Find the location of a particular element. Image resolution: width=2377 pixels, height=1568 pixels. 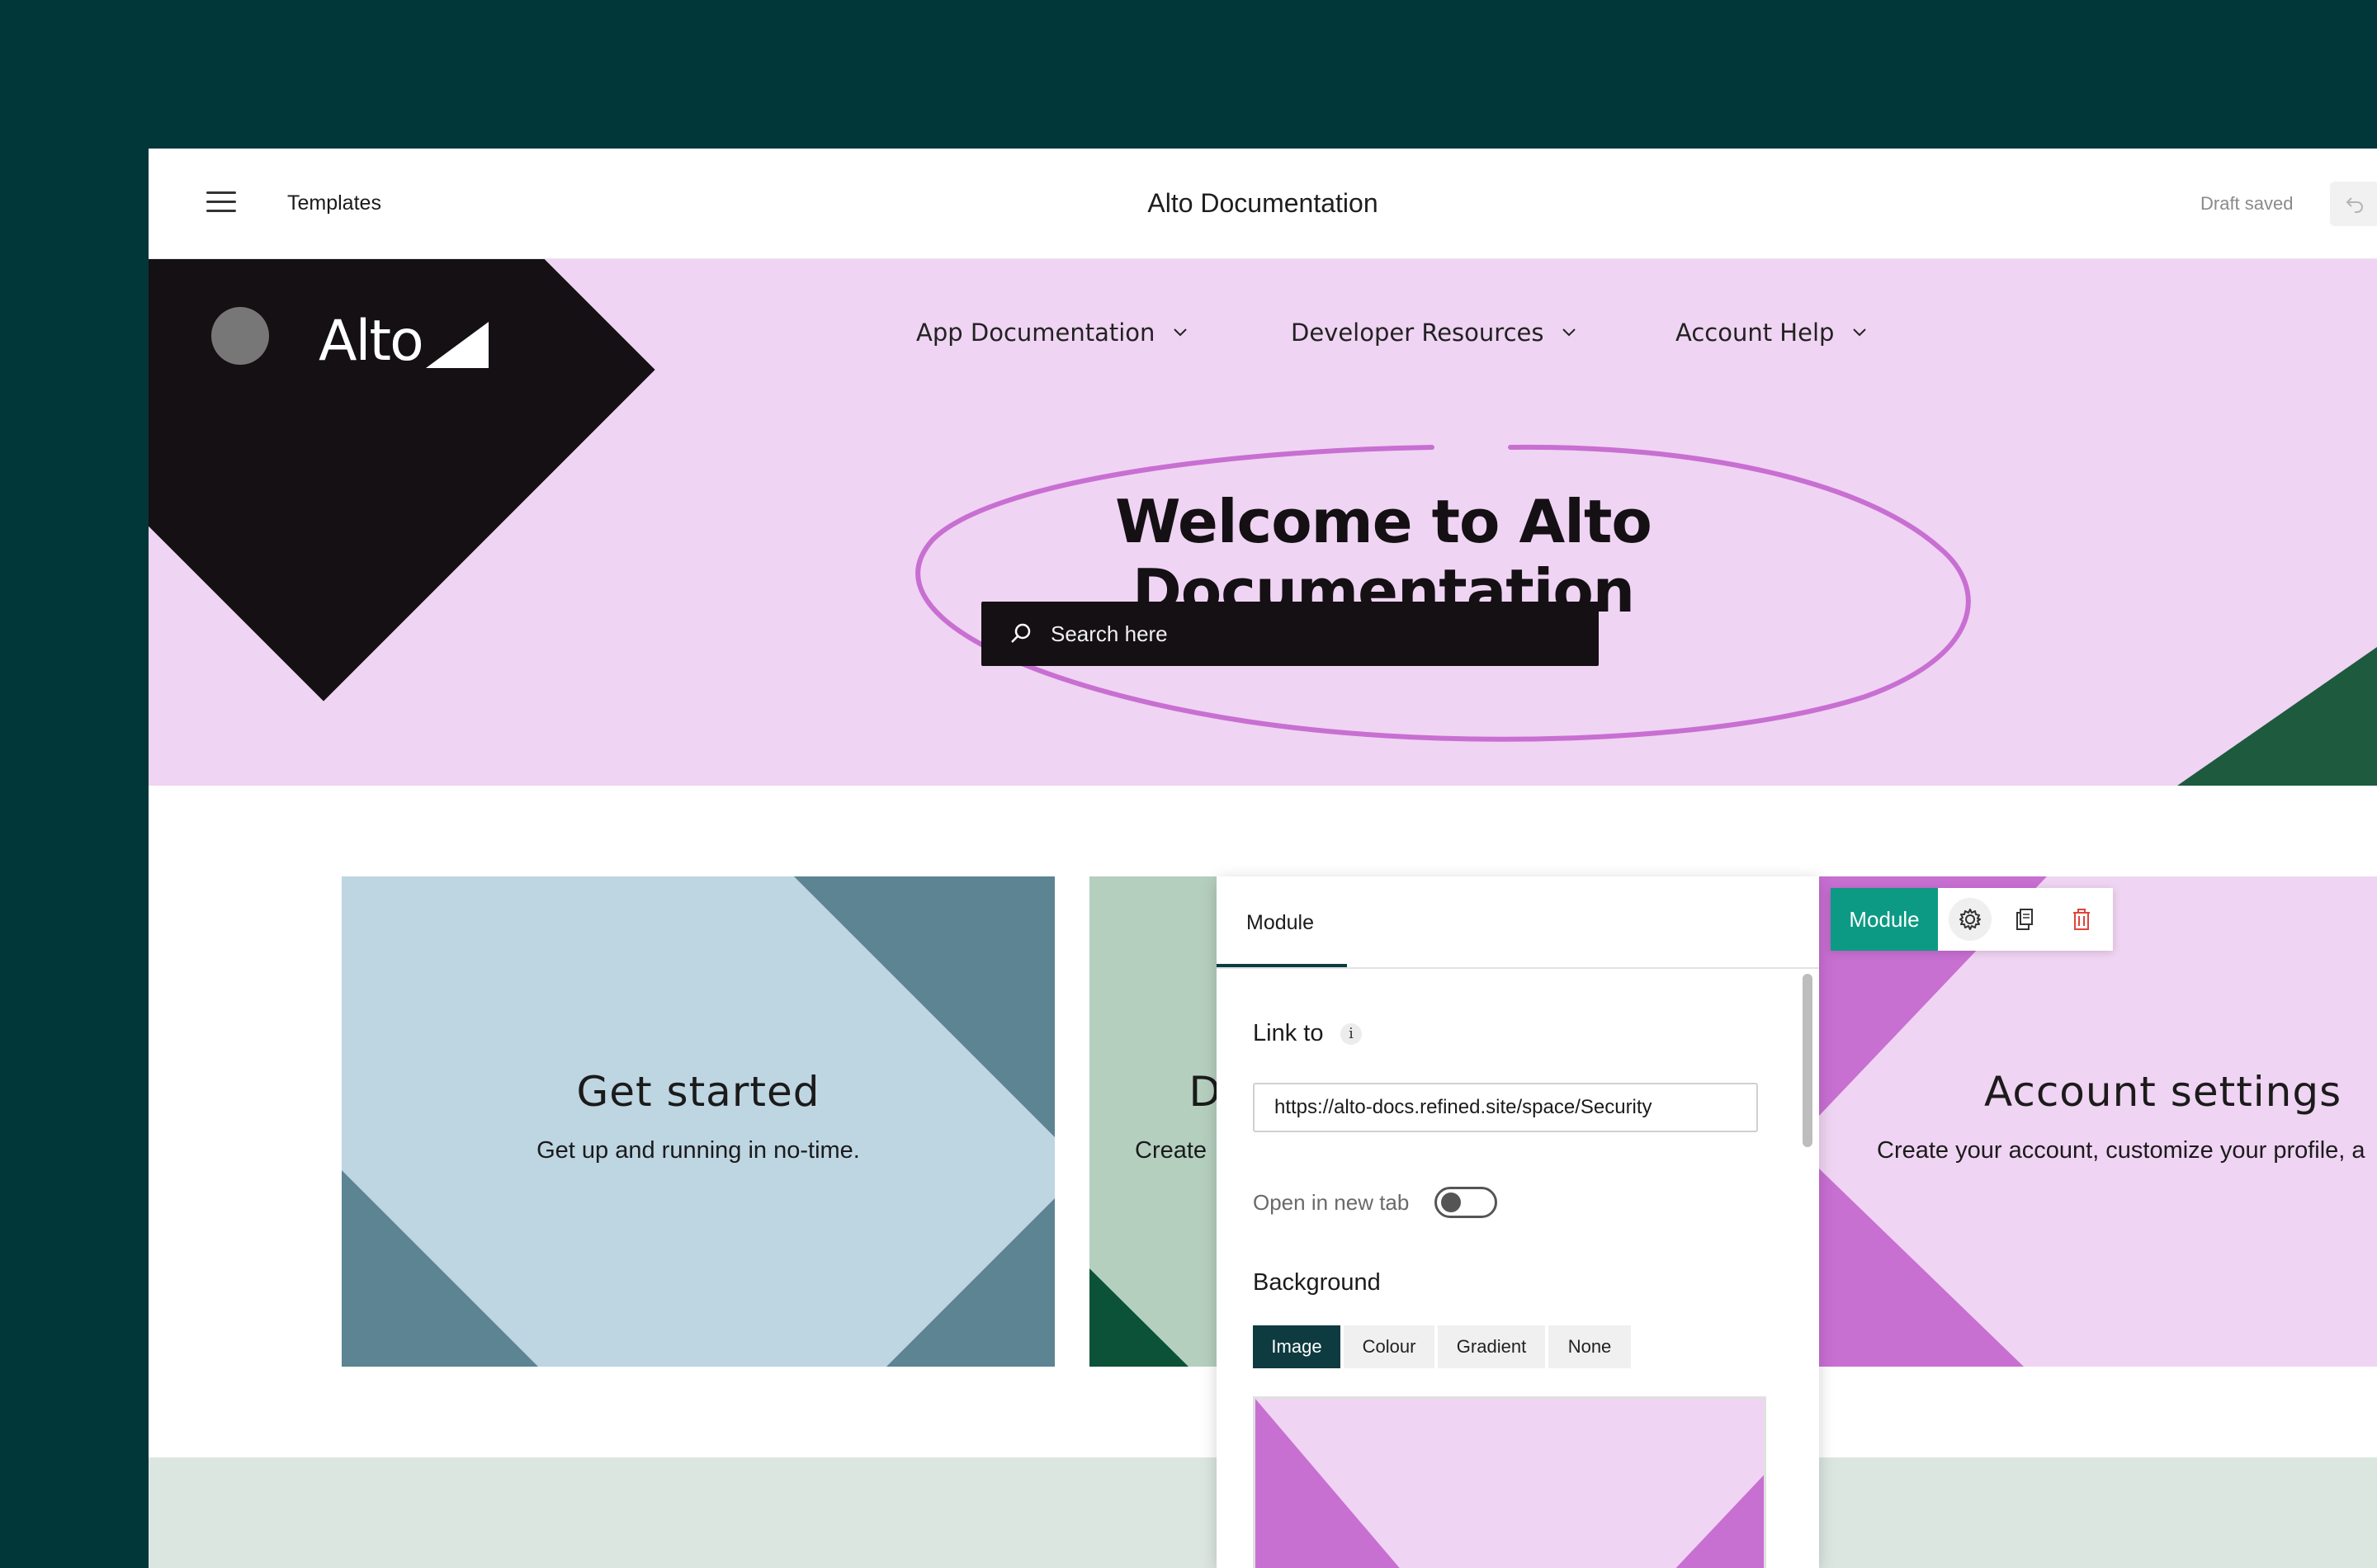

search-bar is located at coordinates (1290, 634).